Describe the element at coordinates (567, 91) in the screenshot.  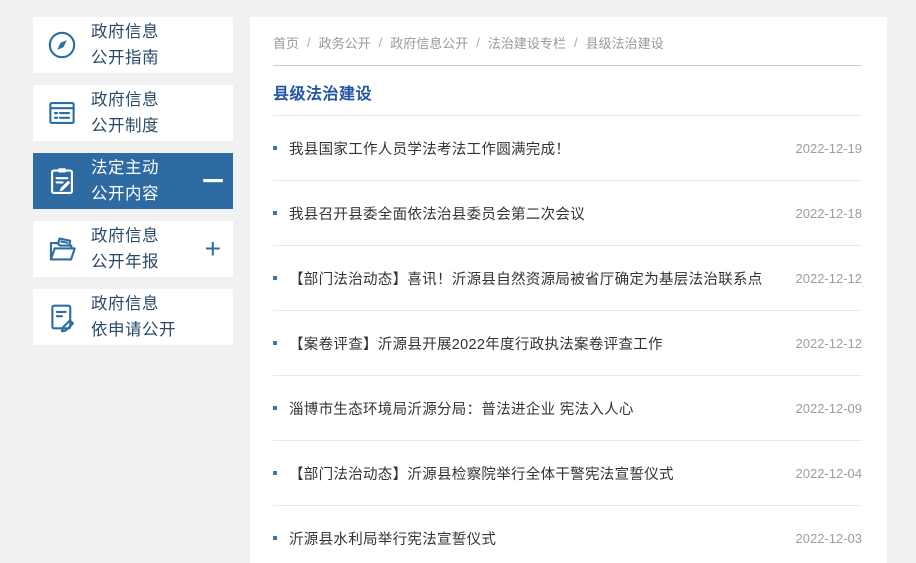
I see `page-title: 县级法治建设` at that location.